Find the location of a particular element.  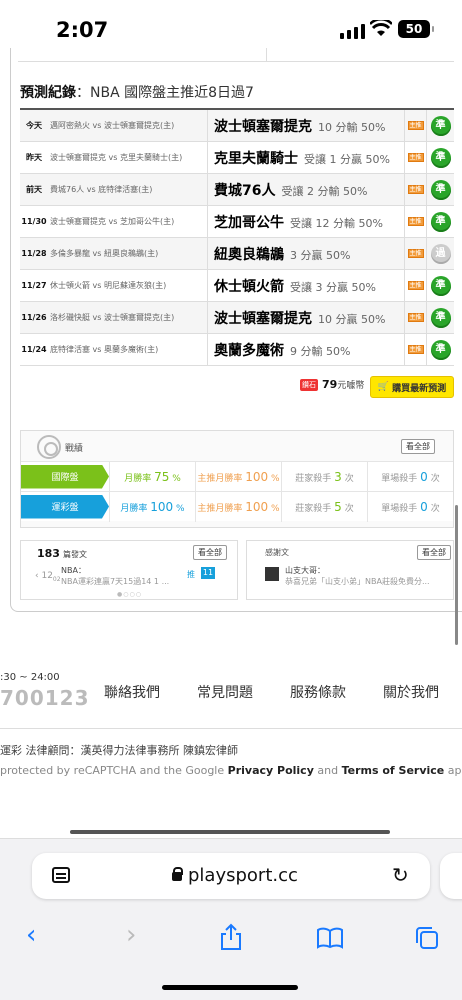

horizontal-scrollbar is located at coordinates (230, 832).